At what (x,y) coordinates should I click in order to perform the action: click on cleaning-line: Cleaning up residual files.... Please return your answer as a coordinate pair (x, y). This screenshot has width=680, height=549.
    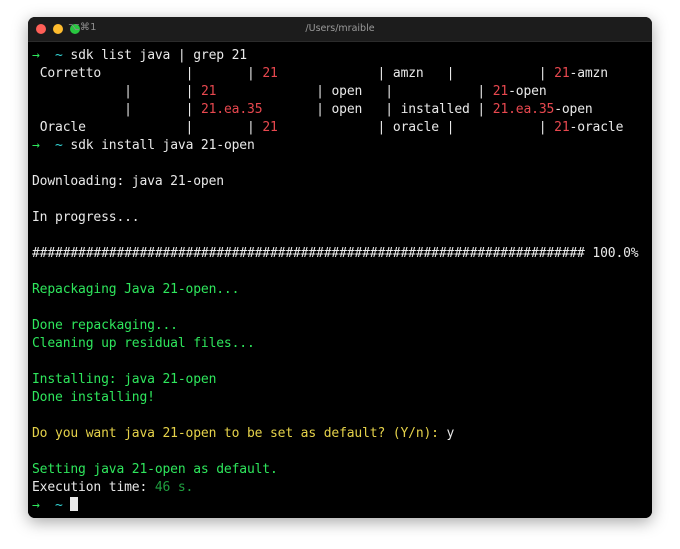
    Looking at the image, I should click on (143, 343).